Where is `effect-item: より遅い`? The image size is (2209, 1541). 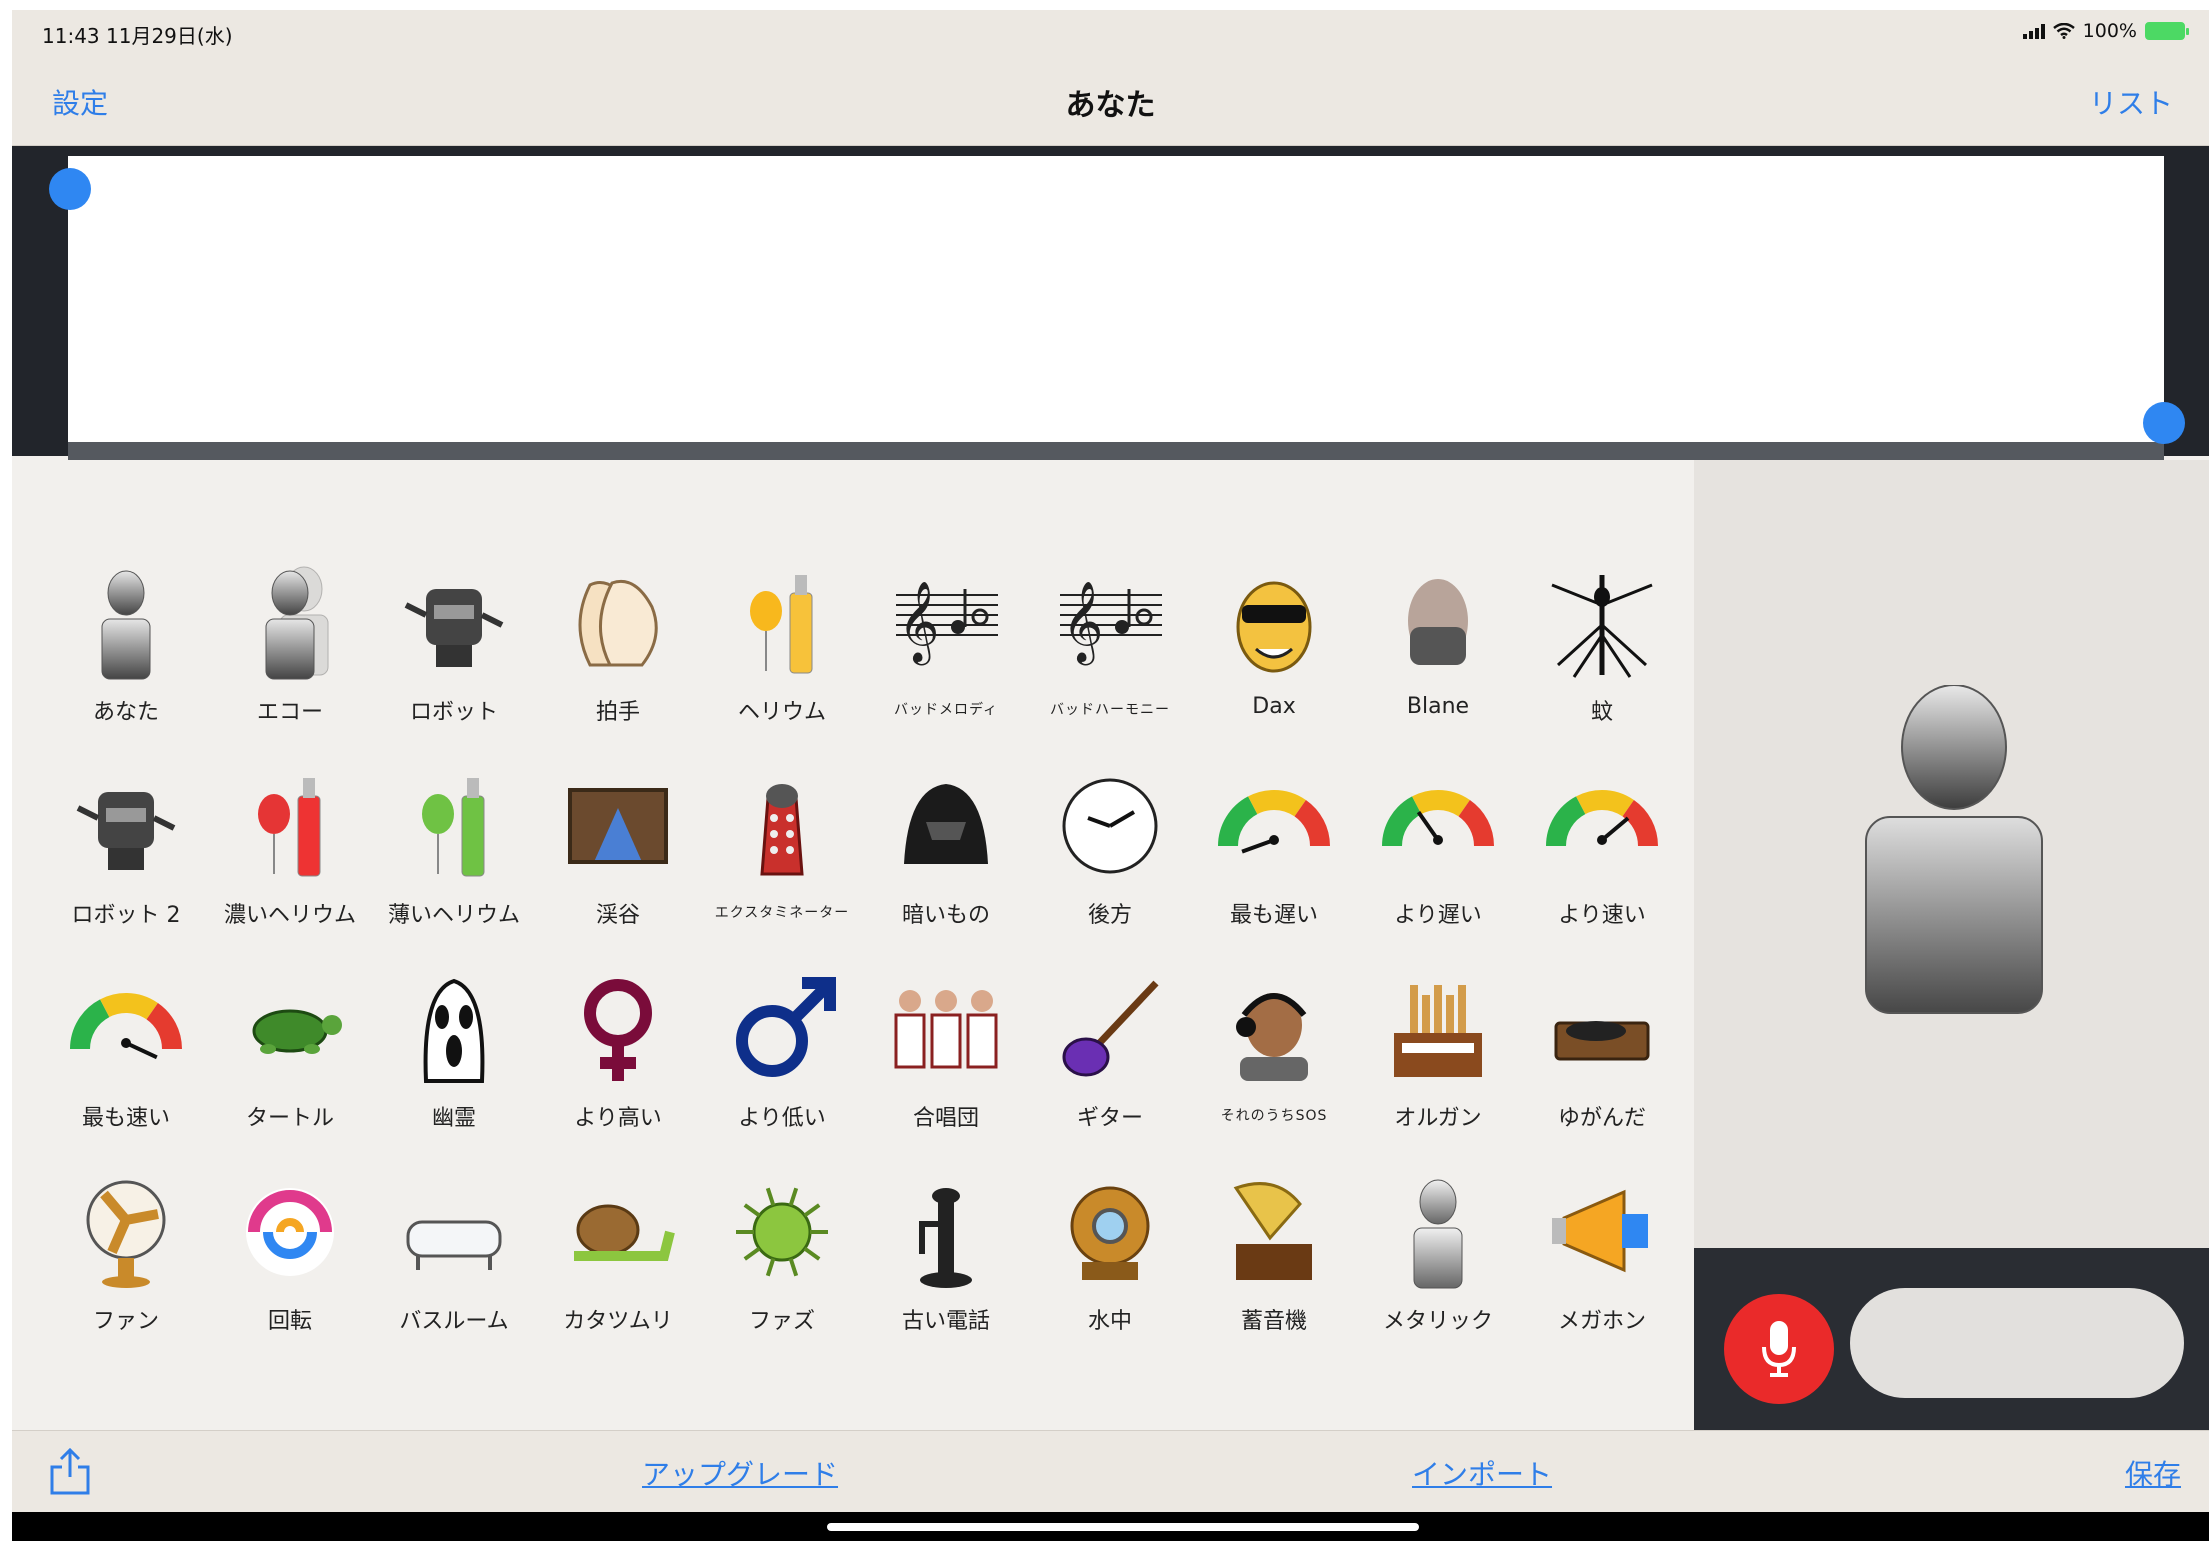 effect-item: より遅い is located at coordinates (1438, 862).